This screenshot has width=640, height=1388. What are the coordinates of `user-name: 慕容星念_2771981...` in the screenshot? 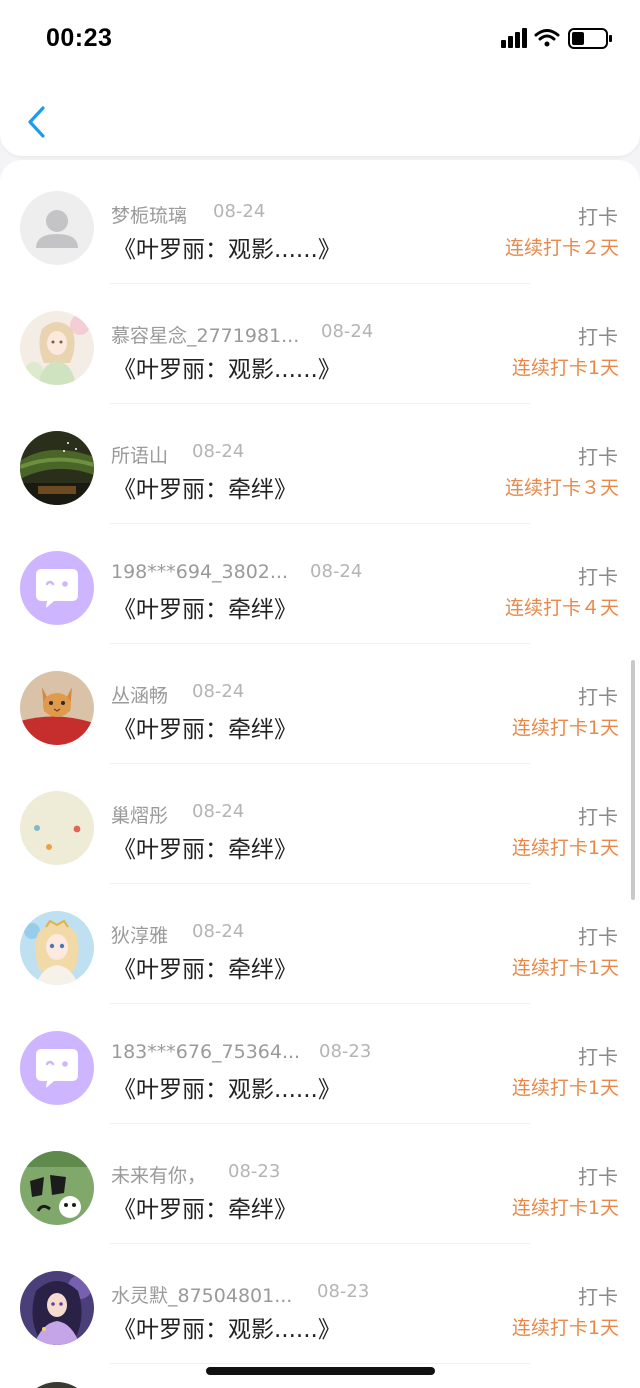 It's located at (205, 336).